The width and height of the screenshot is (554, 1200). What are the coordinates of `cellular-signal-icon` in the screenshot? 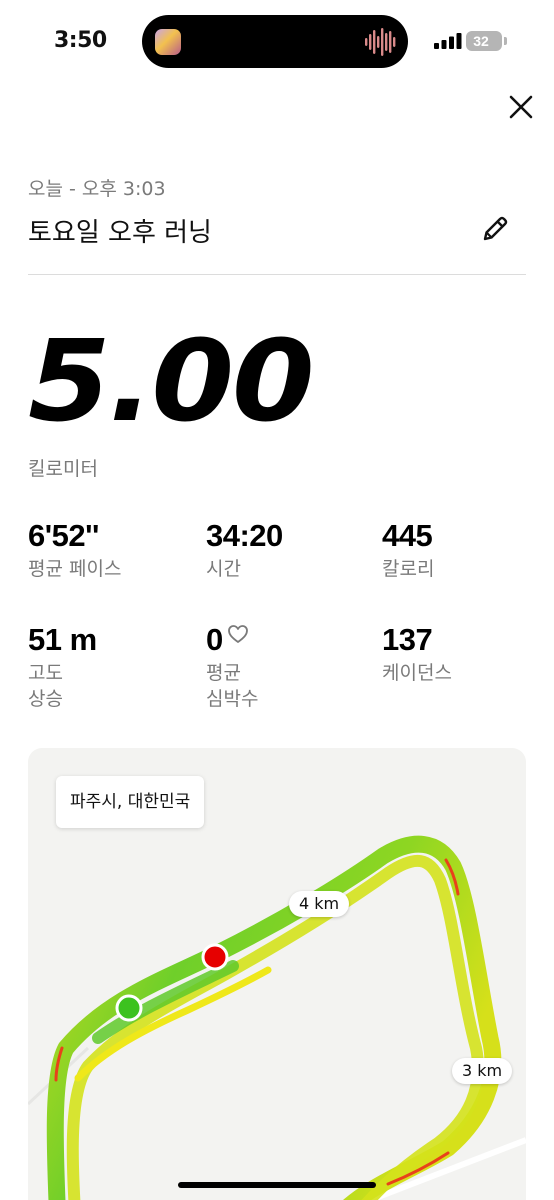 It's located at (448, 41).